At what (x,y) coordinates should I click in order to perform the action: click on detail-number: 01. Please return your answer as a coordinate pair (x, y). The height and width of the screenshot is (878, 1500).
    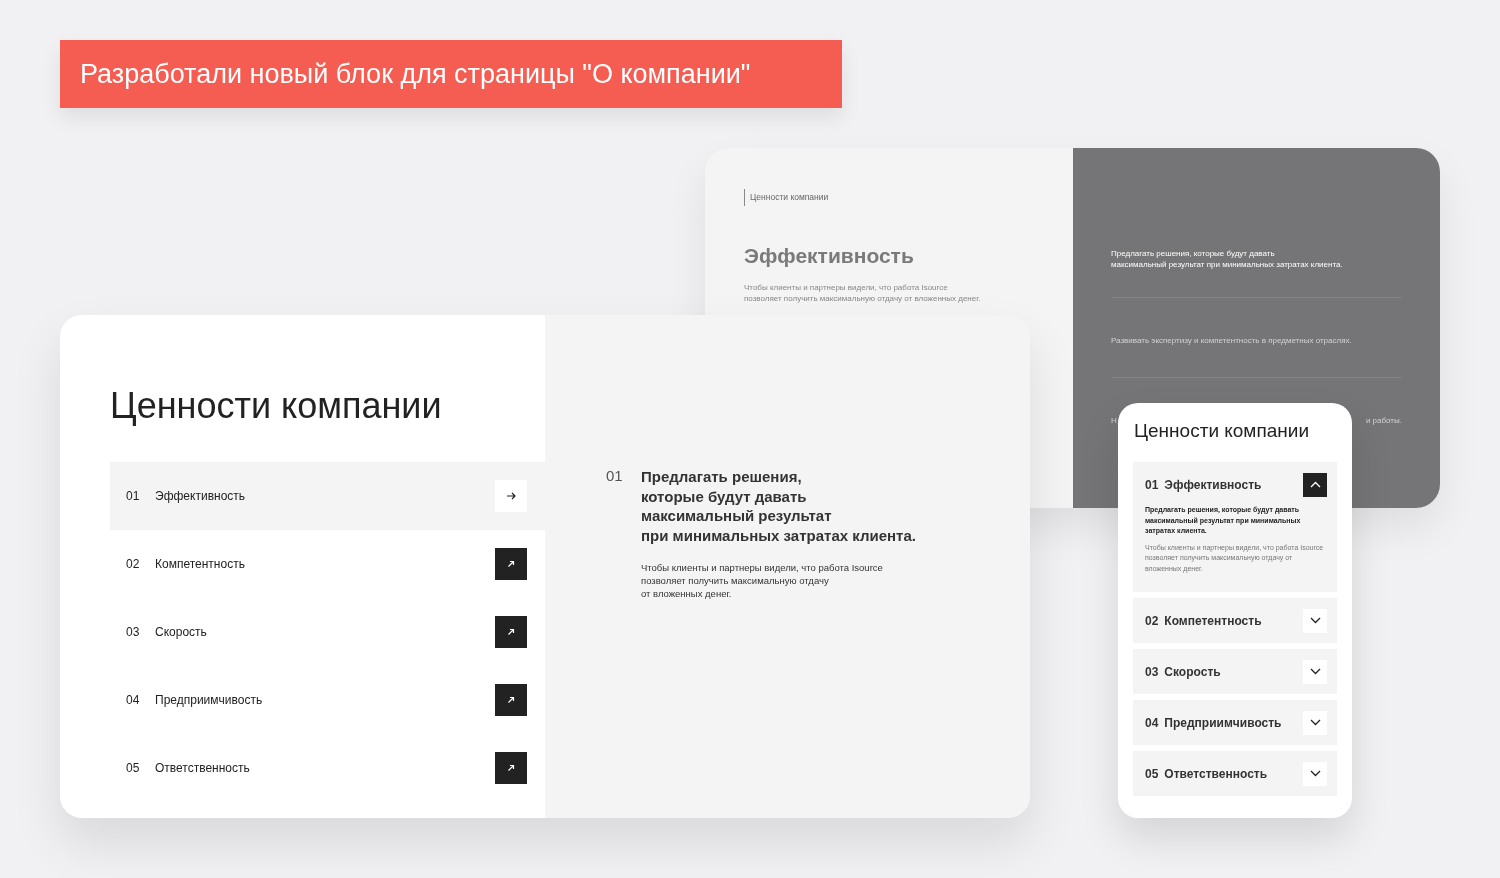
    Looking at the image, I should click on (615, 476).